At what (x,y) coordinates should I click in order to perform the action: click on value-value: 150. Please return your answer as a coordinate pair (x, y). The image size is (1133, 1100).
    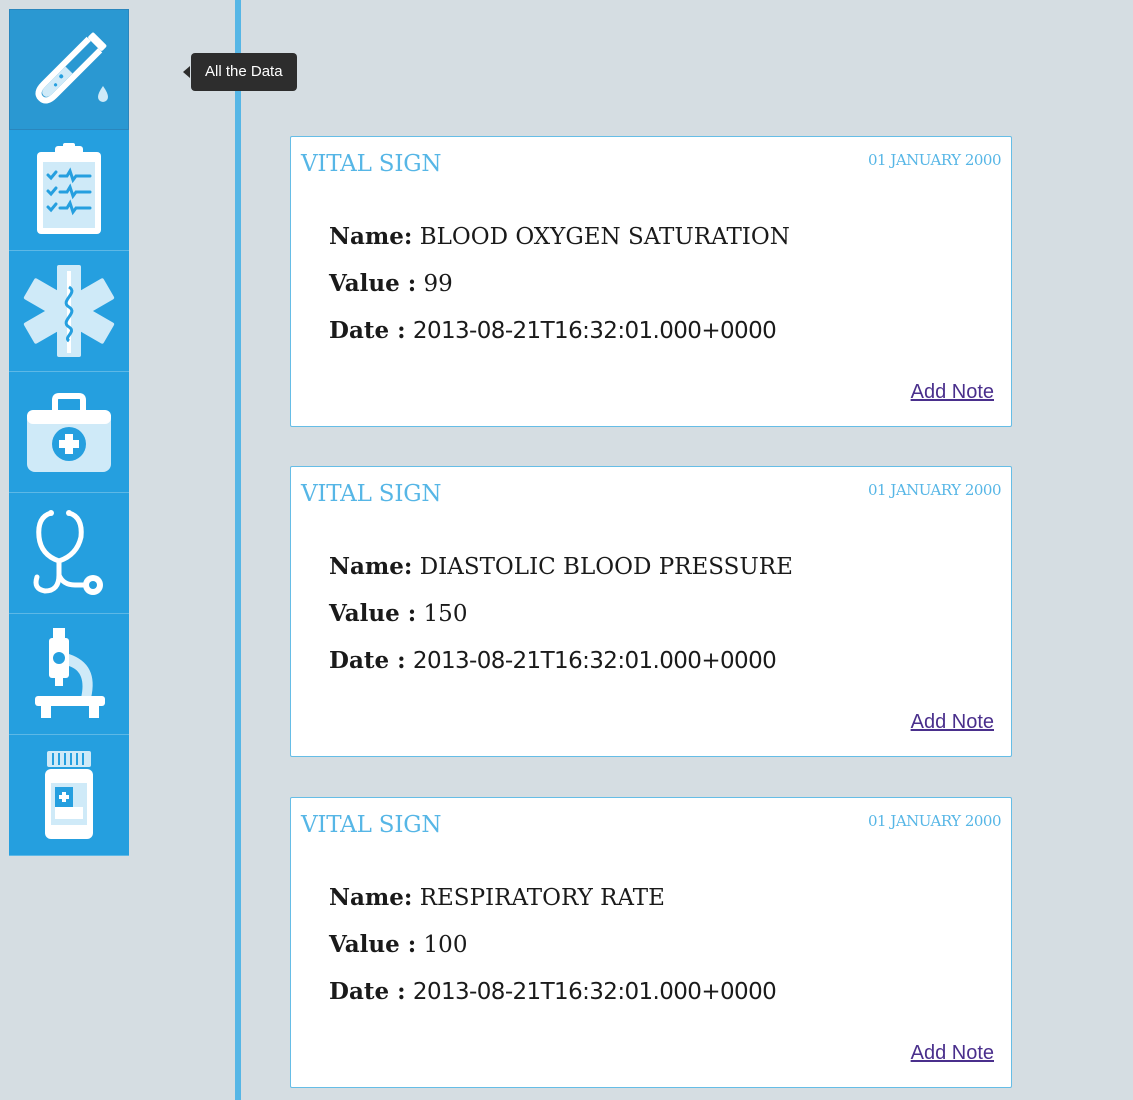
    Looking at the image, I should click on (445, 614).